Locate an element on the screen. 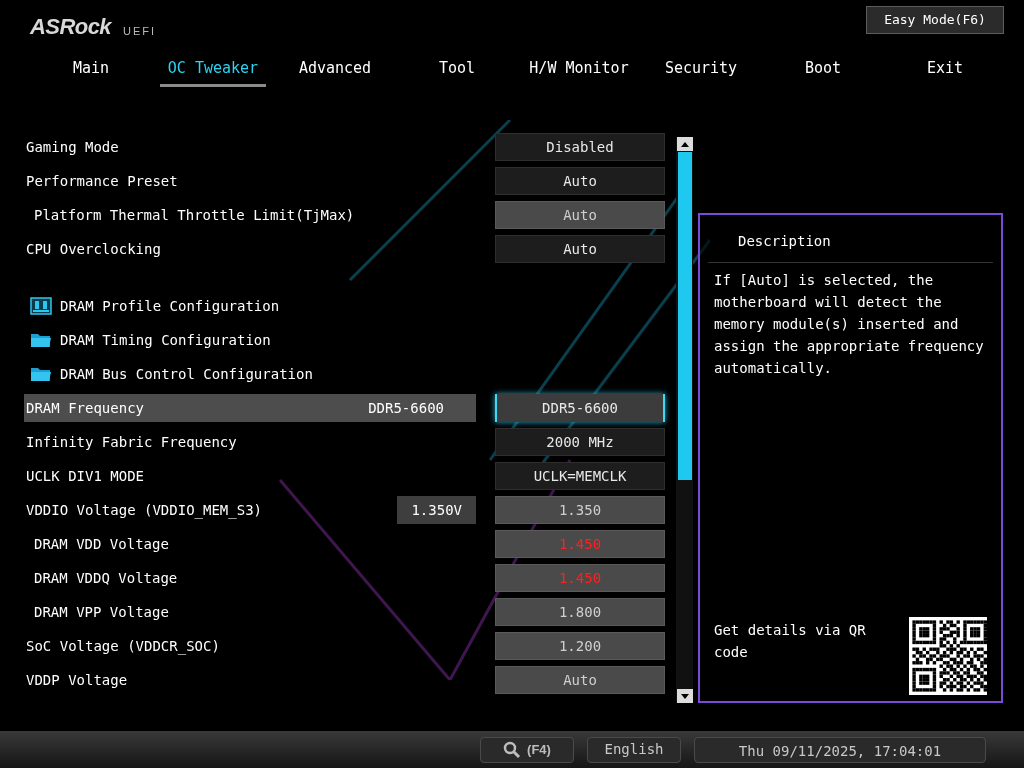  setting-value: UCLK=MEMCLK is located at coordinates (580, 476).